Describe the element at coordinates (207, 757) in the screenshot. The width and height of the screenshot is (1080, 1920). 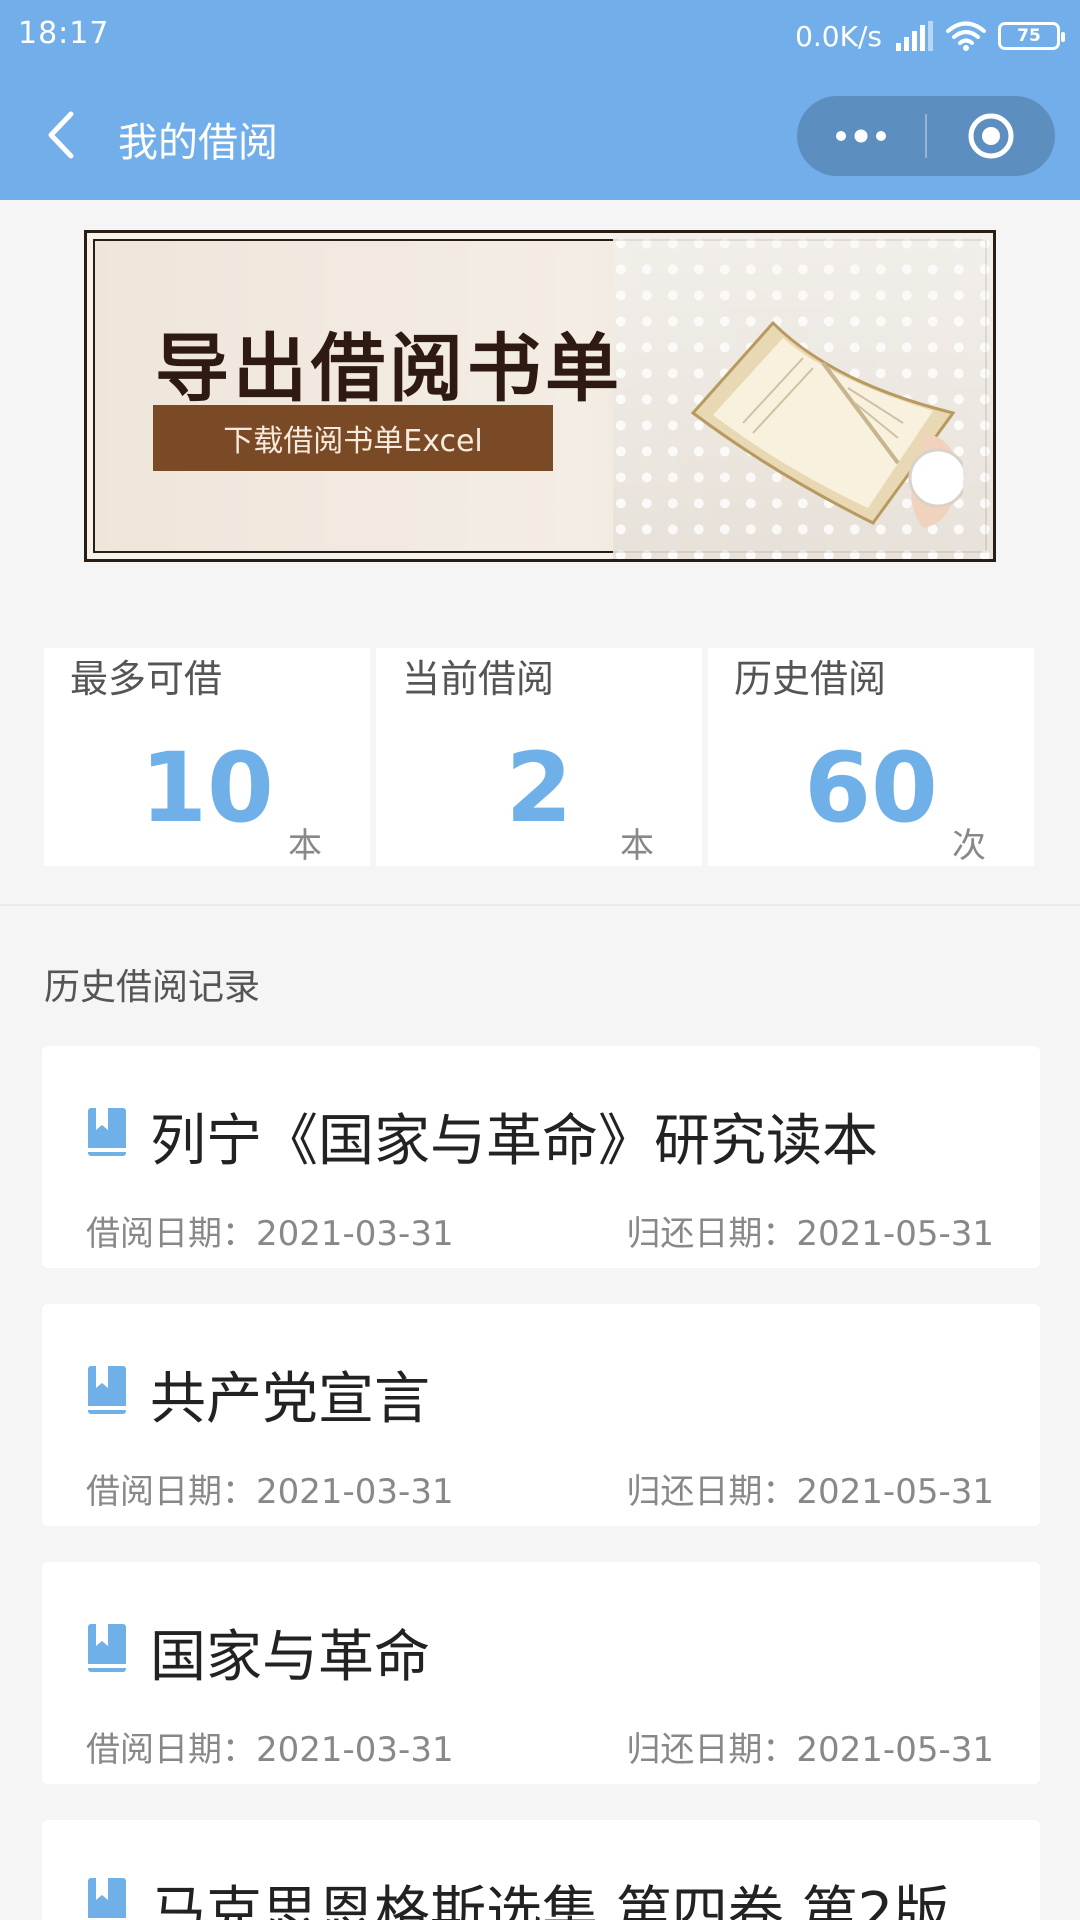
I see `stat-max-borrow: 最多可借 10 本` at that location.